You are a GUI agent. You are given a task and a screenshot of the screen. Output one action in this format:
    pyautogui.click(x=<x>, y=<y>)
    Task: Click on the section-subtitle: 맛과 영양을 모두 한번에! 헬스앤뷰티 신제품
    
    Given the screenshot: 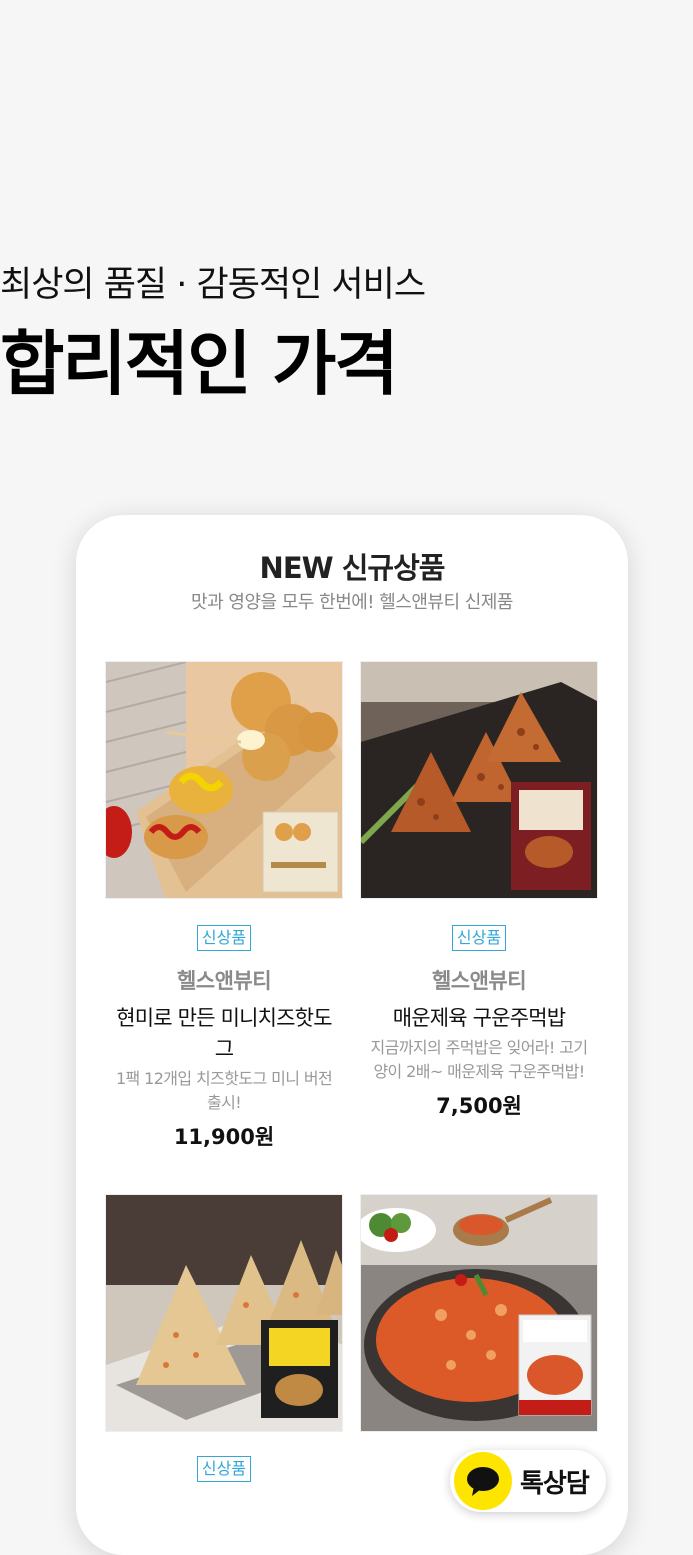 What is the action you would take?
    pyautogui.click(x=352, y=602)
    